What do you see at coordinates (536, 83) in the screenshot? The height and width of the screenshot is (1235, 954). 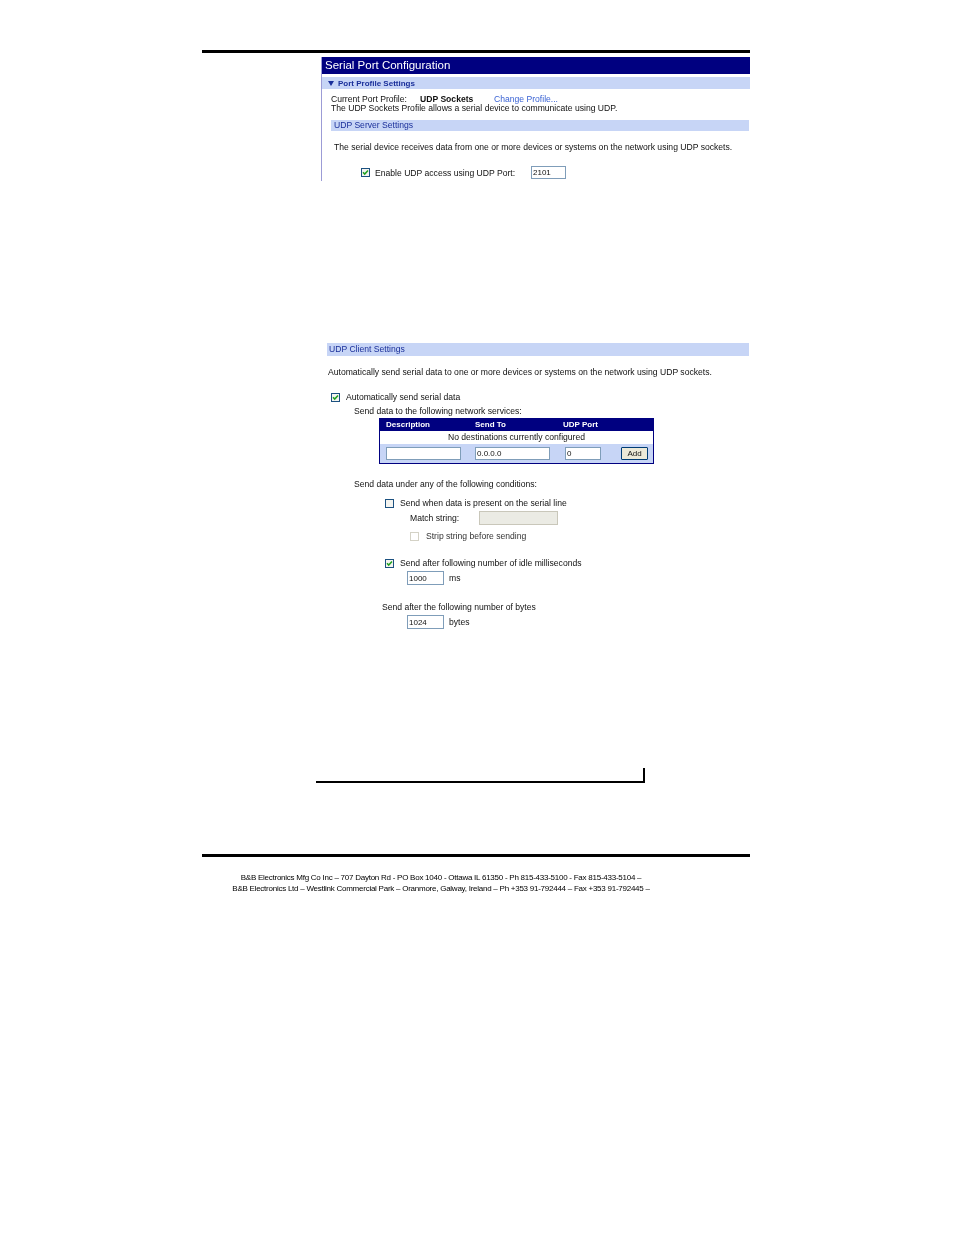 I see `section-toggle: Port Profile Settings` at bounding box center [536, 83].